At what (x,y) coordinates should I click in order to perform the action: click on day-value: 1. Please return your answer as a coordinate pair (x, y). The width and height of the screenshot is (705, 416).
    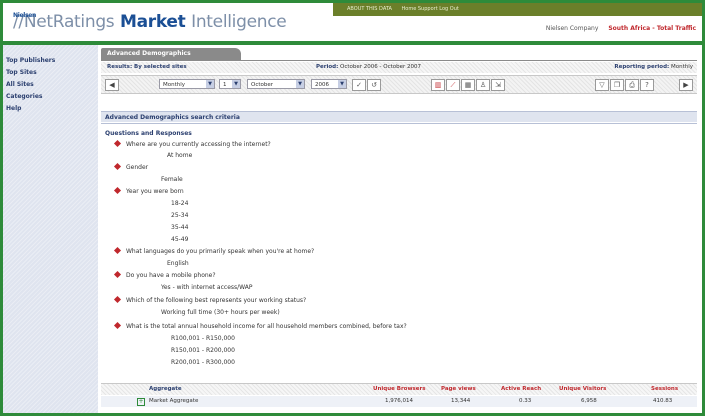
    Looking at the image, I should click on (225, 85).